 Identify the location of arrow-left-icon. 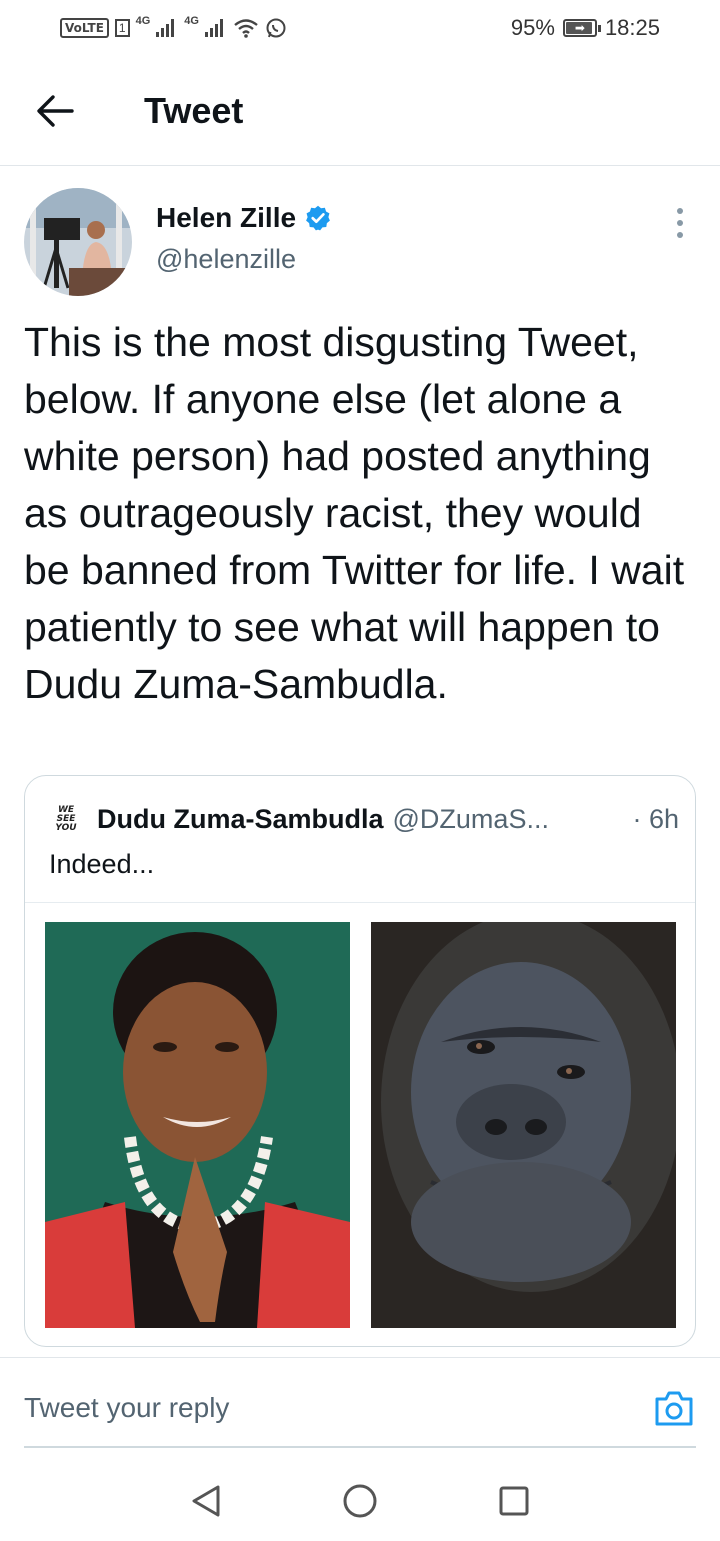
(55, 110).